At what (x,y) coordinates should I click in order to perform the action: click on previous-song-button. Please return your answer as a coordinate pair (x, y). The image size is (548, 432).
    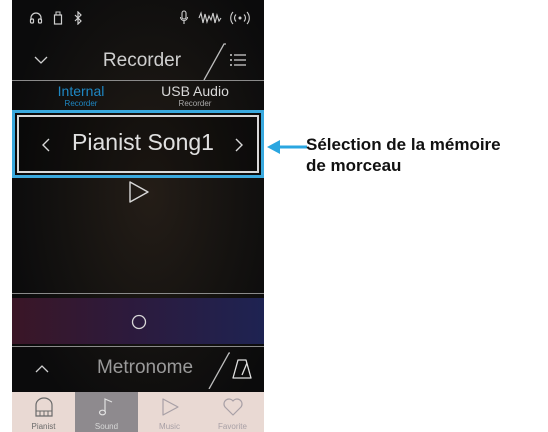
    Looking at the image, I should click on (46, 145).